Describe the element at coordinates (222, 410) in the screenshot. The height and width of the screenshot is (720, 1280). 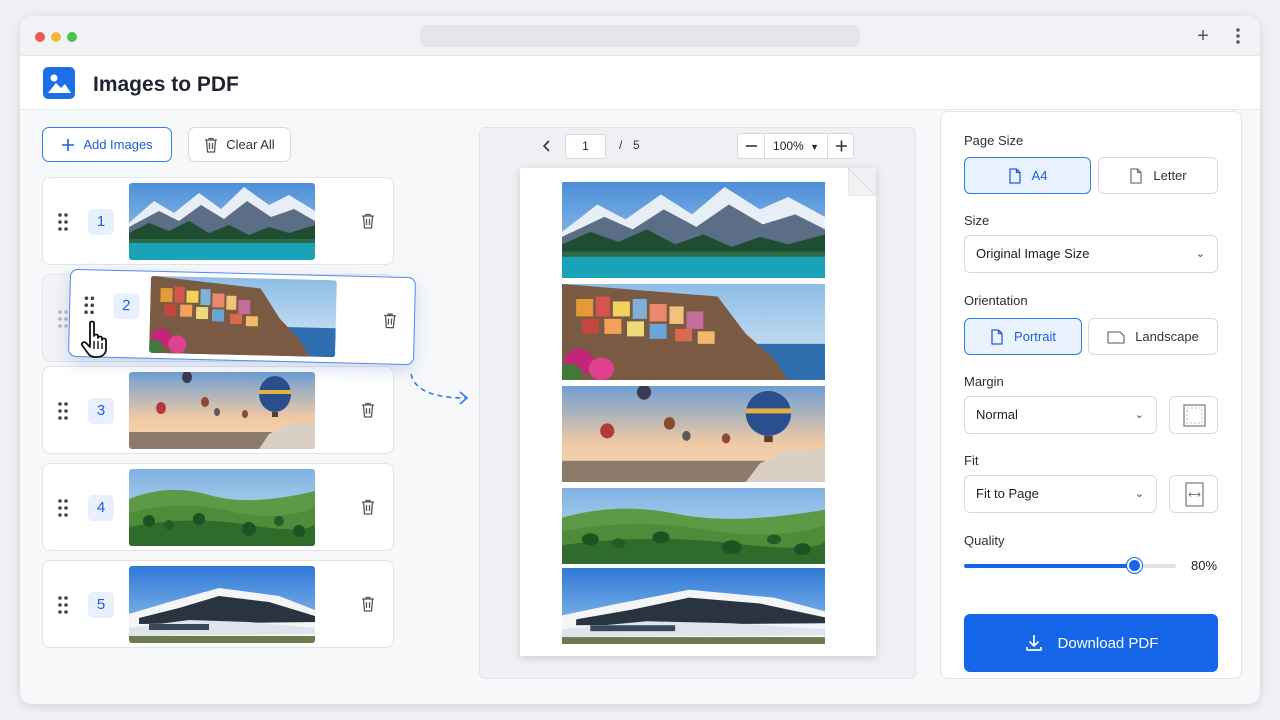
I see `image-thumbnail-hot-air-balloons` at that location.